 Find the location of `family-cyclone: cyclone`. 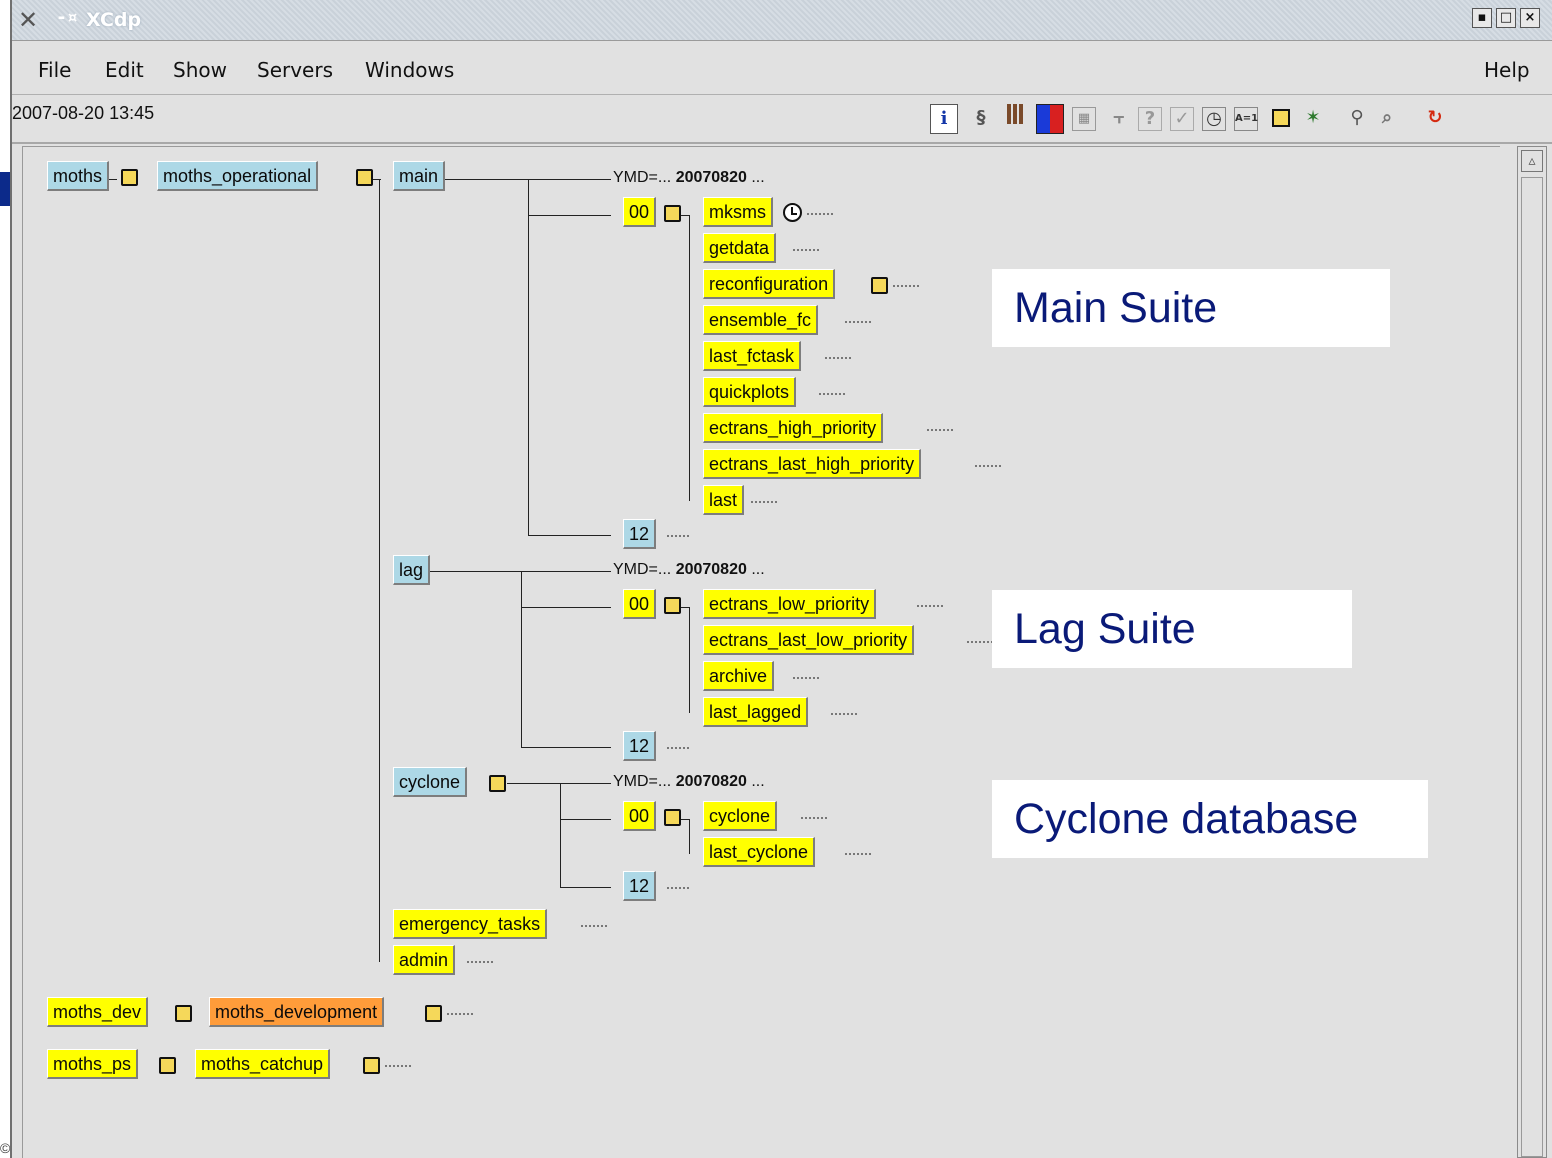

family-cyclone: cyclone is located at coordinates (430, 782).